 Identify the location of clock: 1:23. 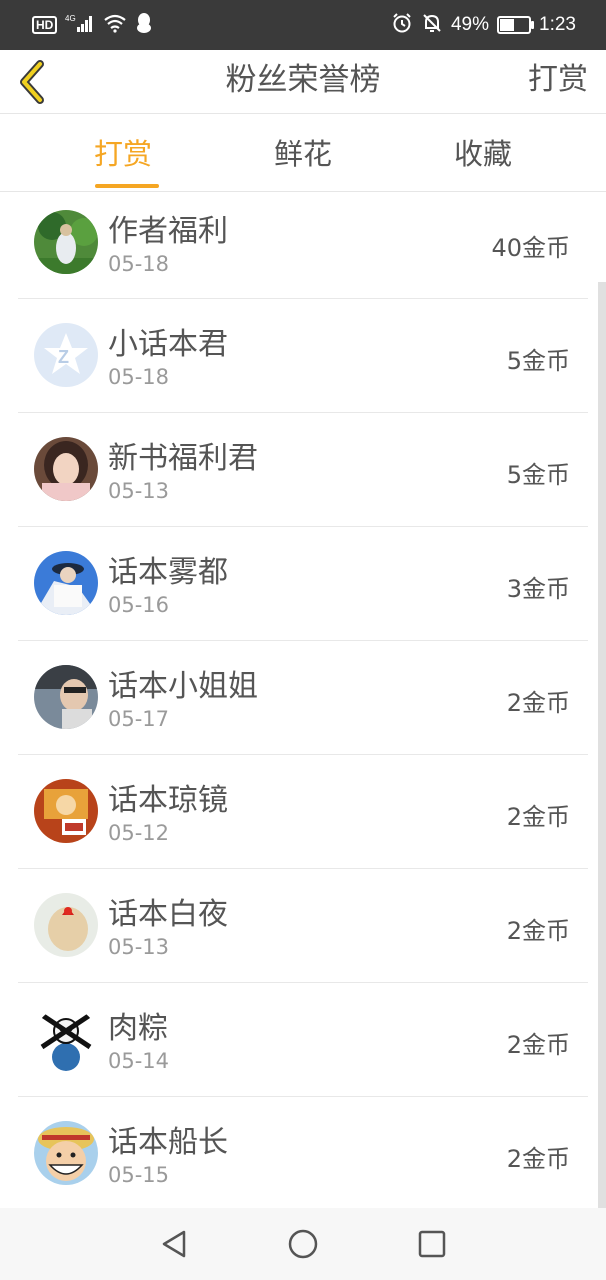
(557, 24).